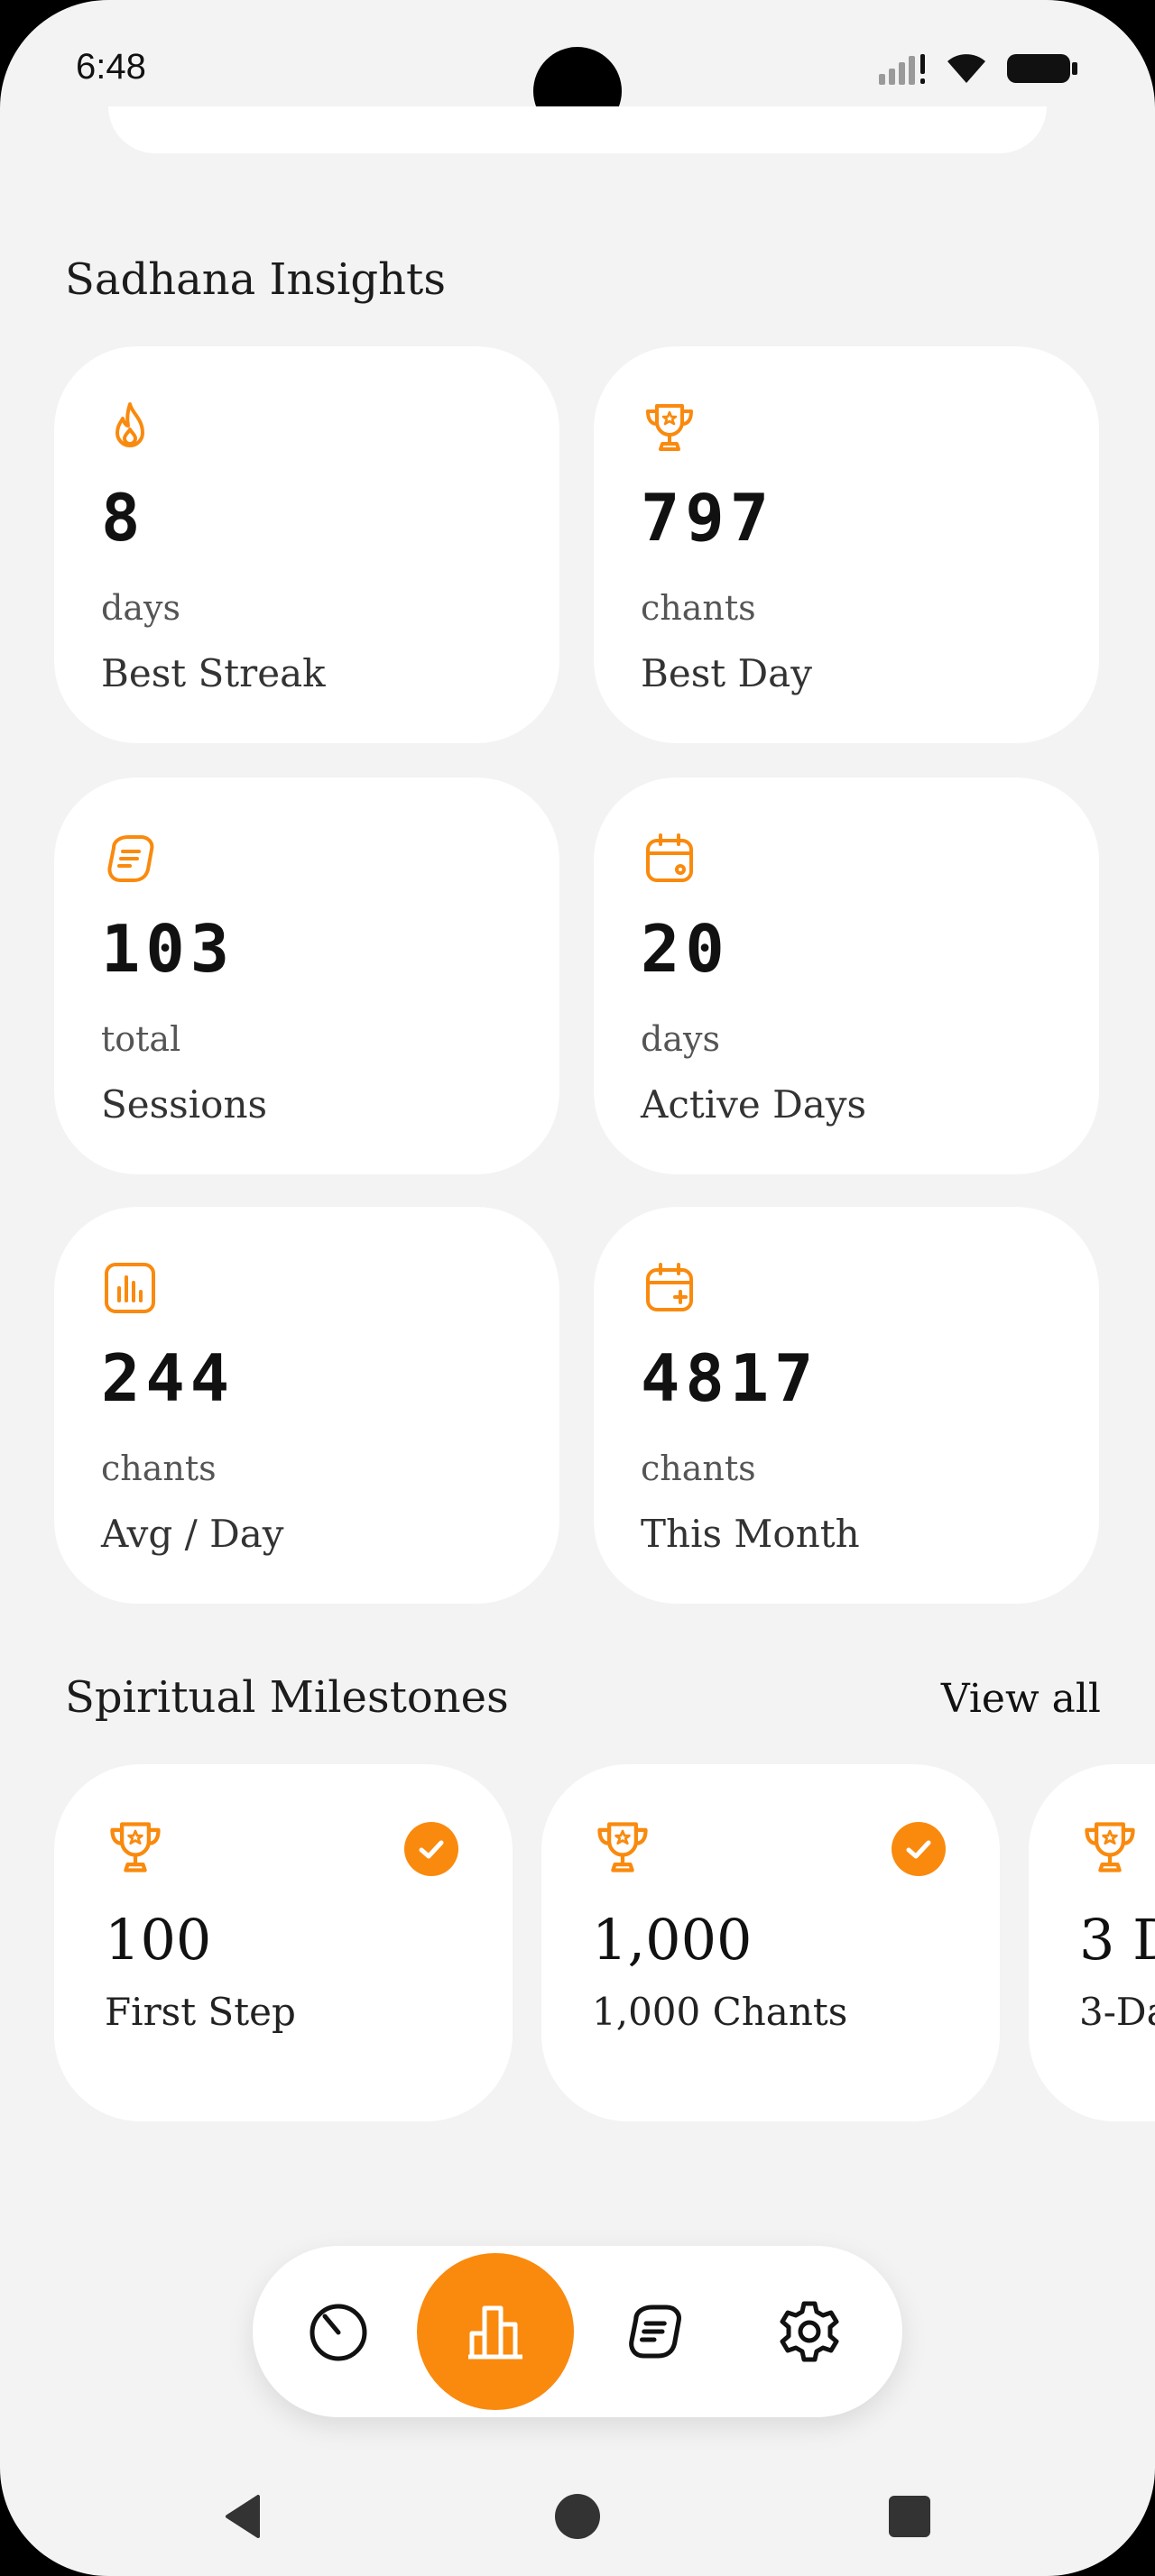 This screenshot has height=2576, width=1155. I want to click on milestone-value: 100, so click(158, 1940).